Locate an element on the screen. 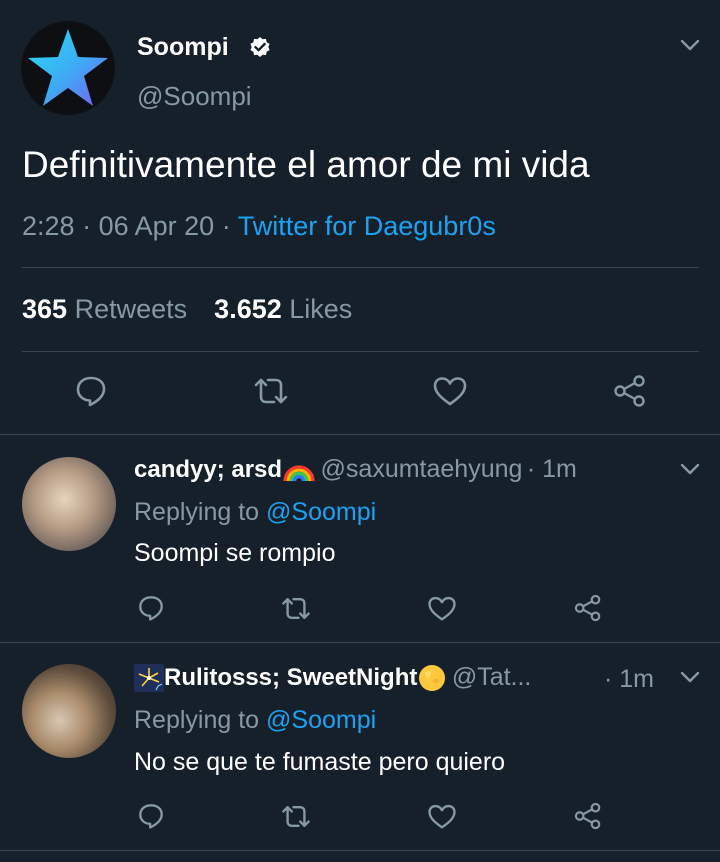 The height and width of the screenshot is (862, 720). likes-stat: 3.652 Likes is located at coordinates (283, 309).